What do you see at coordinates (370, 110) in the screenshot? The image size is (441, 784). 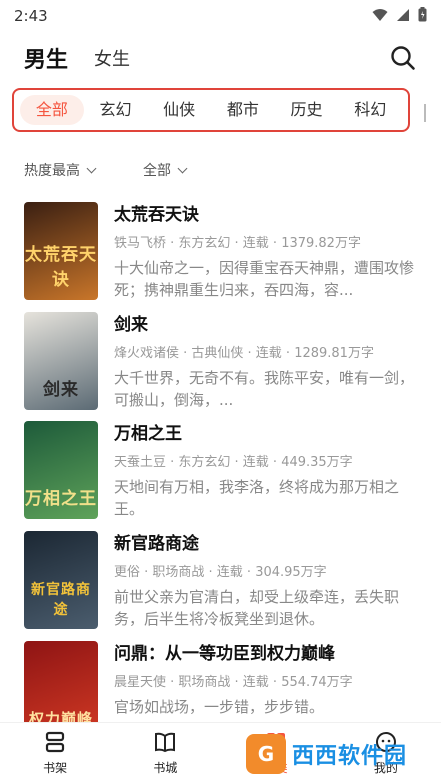 I see `category-kehuan: 科幻` at bounding box center [370, 110].